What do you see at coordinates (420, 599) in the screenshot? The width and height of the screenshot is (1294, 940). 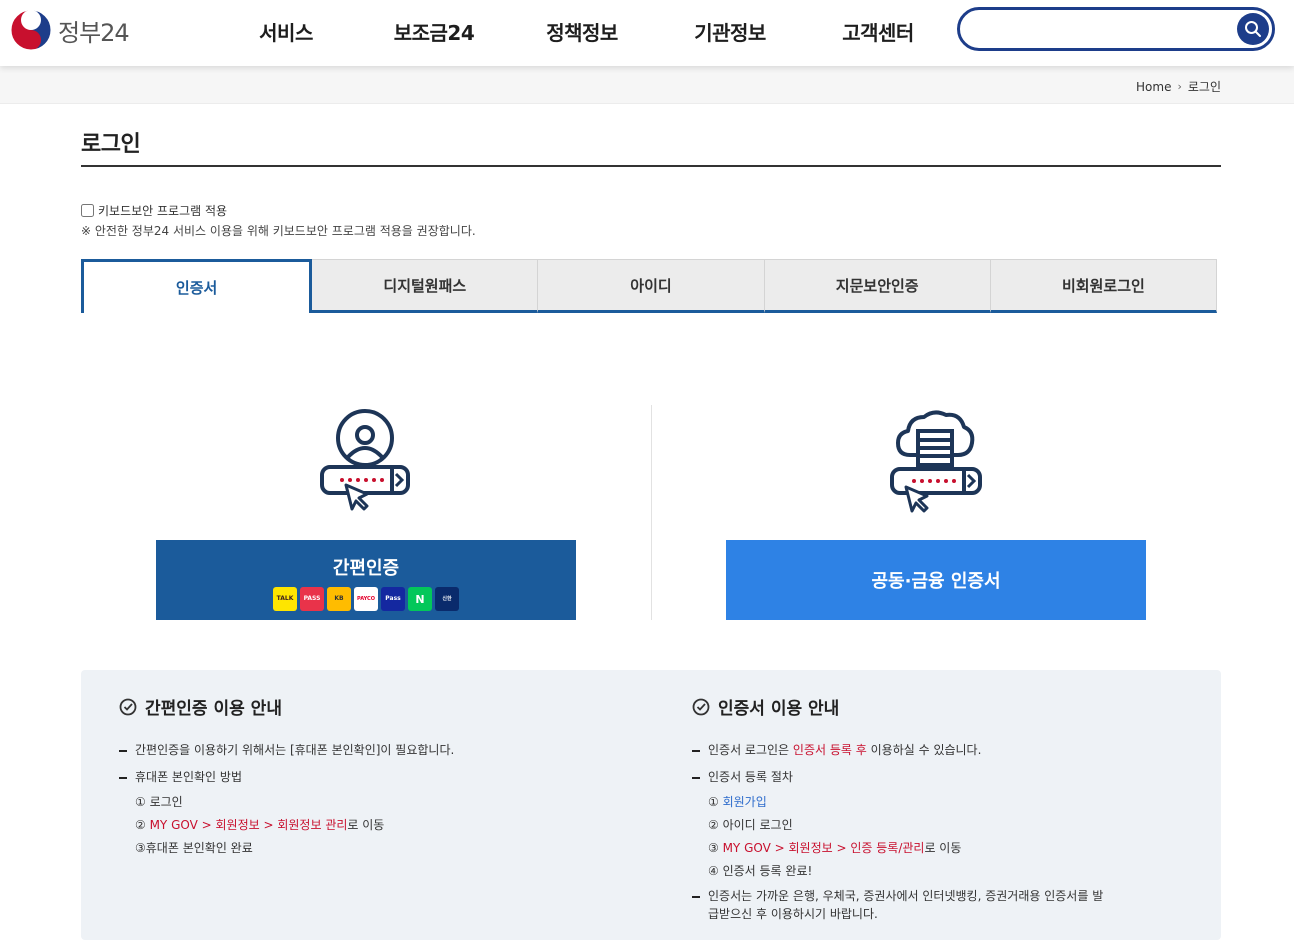 I see `naver-icon: N` at bounding box center [420, 599].